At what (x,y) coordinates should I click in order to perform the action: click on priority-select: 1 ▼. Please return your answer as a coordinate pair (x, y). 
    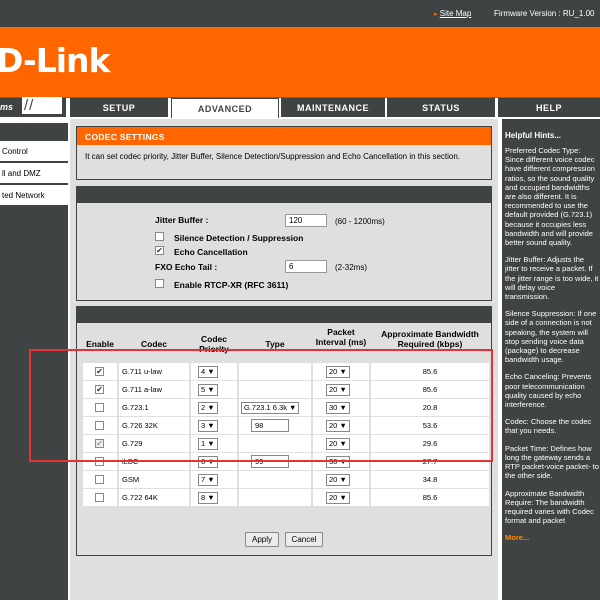
    Looking at the image, I should click on (208, 444).